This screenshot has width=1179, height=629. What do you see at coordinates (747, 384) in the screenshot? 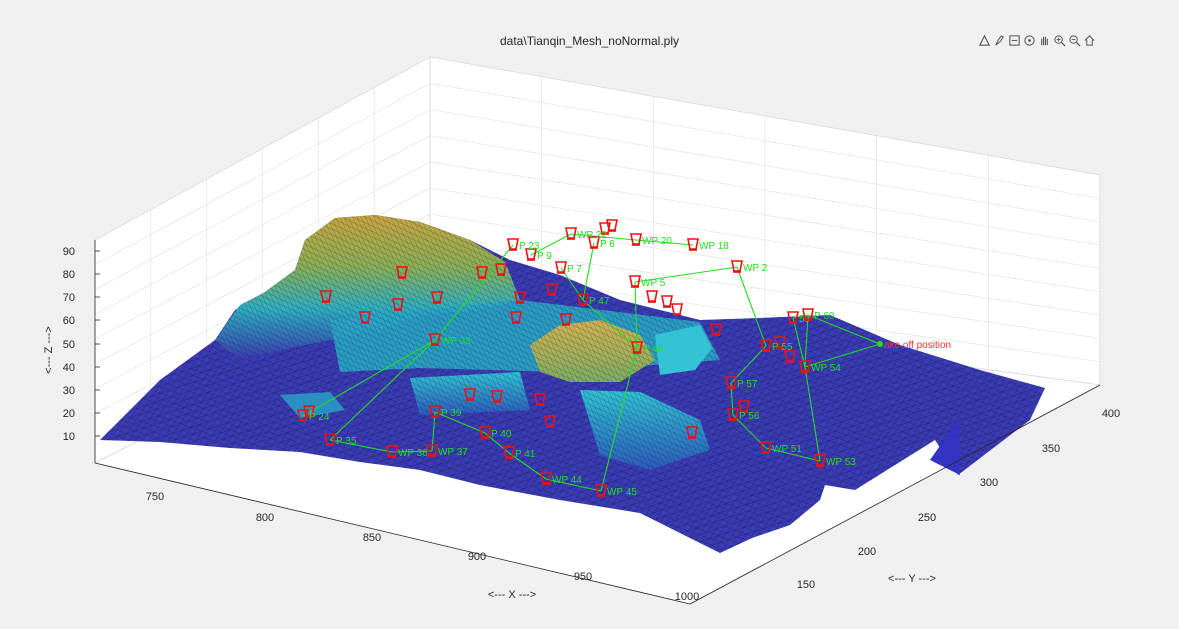
I see `waypoint-label: P 57` at bounding box center [747, 384].